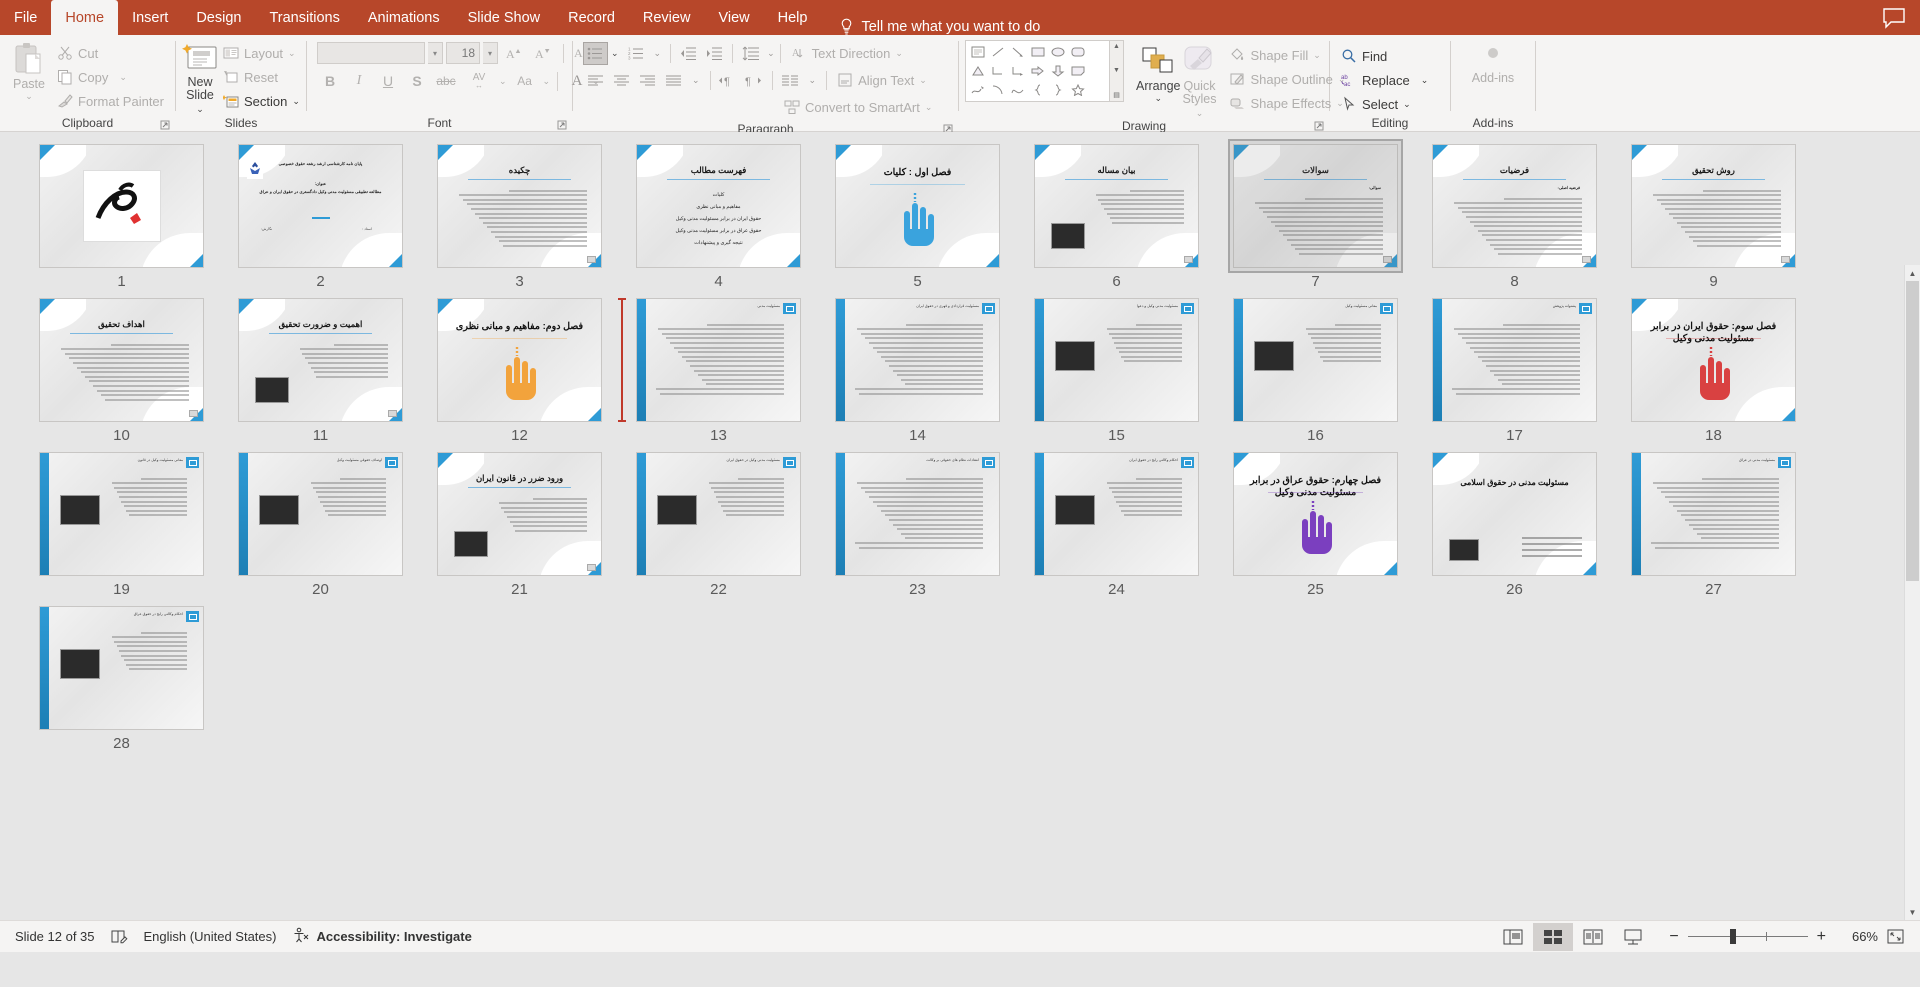 The image size is (1920, 987). What do you see at coordinates (1116, 206) in the screenshot?
I see `slide-canvas: بیان مساله` at bounding box center [1116, 206].